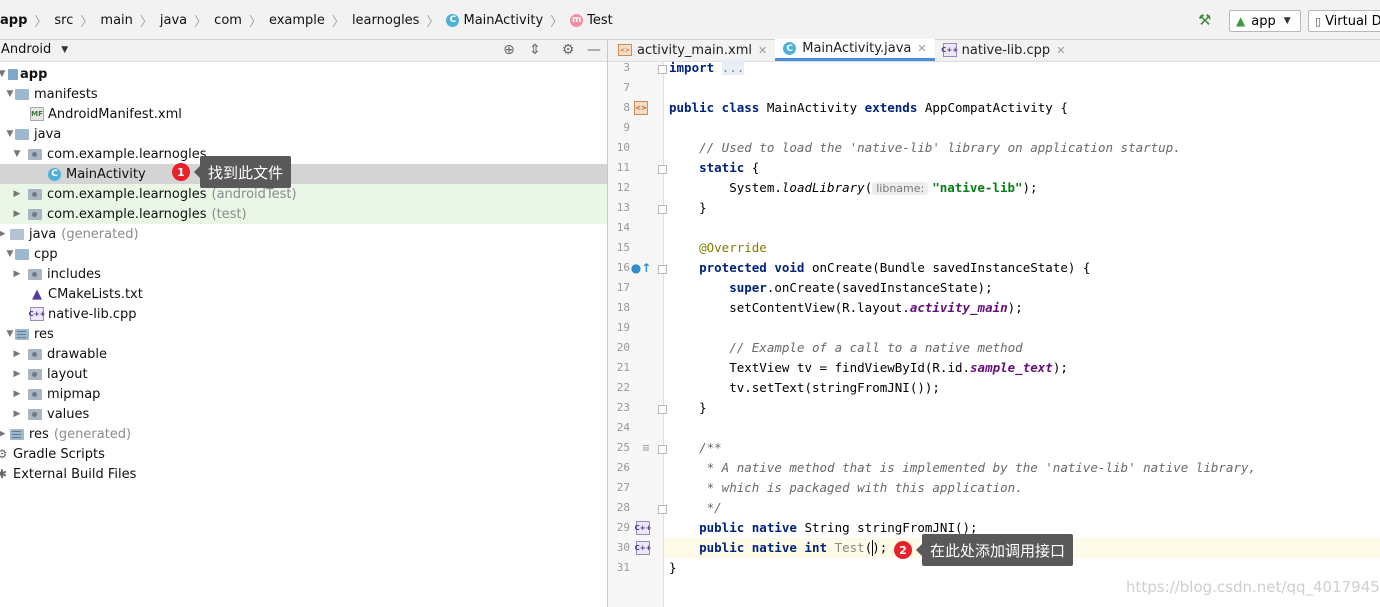  I want to click on breadcrumb-learnogles: learnogles, so click(386, 20).